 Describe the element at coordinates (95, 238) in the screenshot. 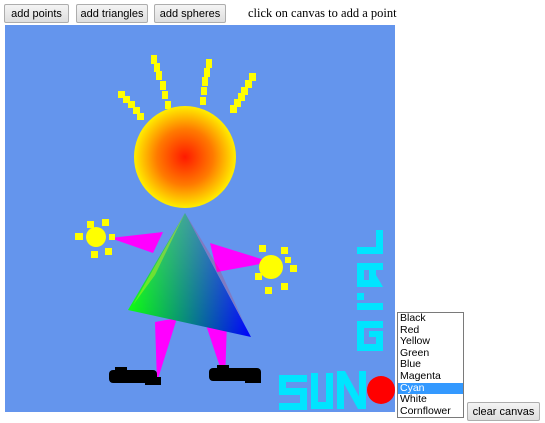

I see `left-hand` at that location.